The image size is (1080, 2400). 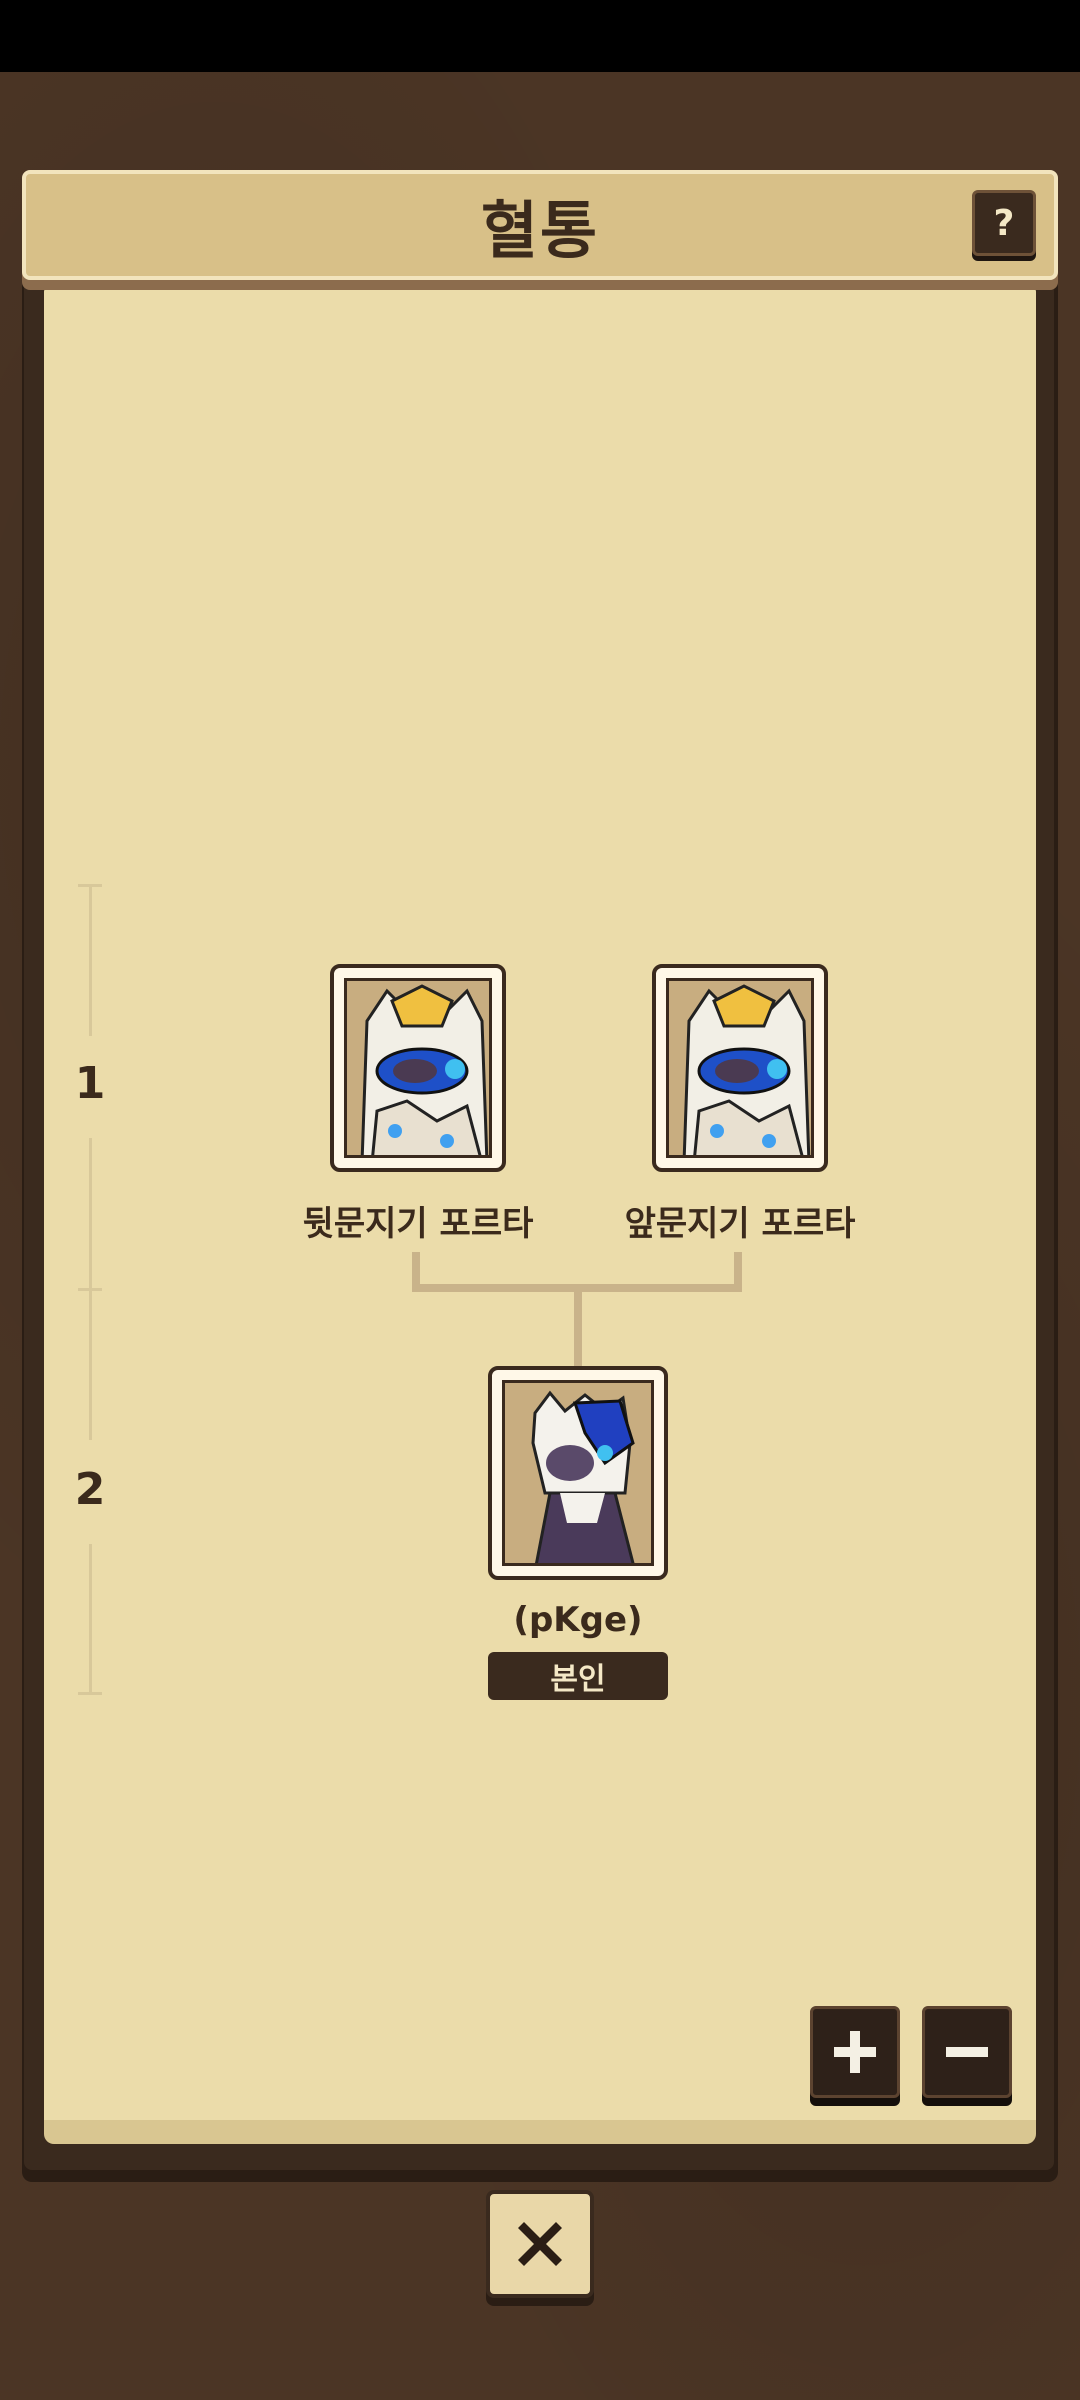 What do you see at coordinates (418, 1224) in the screenshot?
I see `parent-name-left: 뒷문지기 포르타` at bounding box center [418, 1224].